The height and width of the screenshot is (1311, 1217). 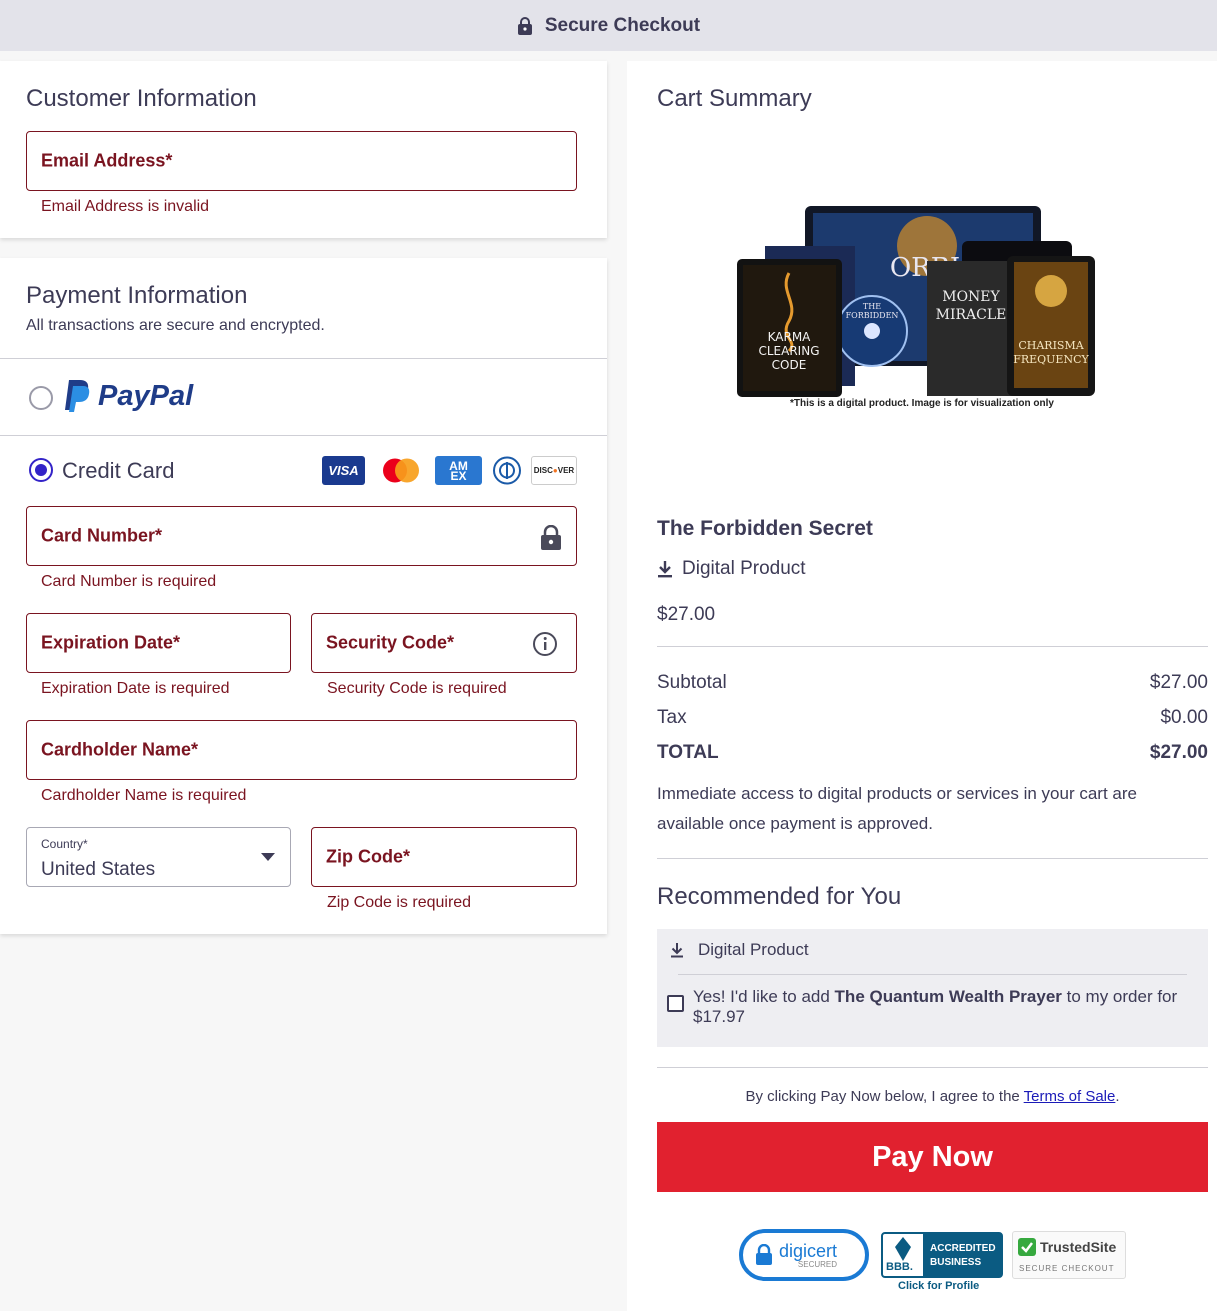 What do you see at coordinates (764, 996) in the screenshot?
I see `upsell-prefix: Yes! I'd like to add` at bounding box center [764, 996].